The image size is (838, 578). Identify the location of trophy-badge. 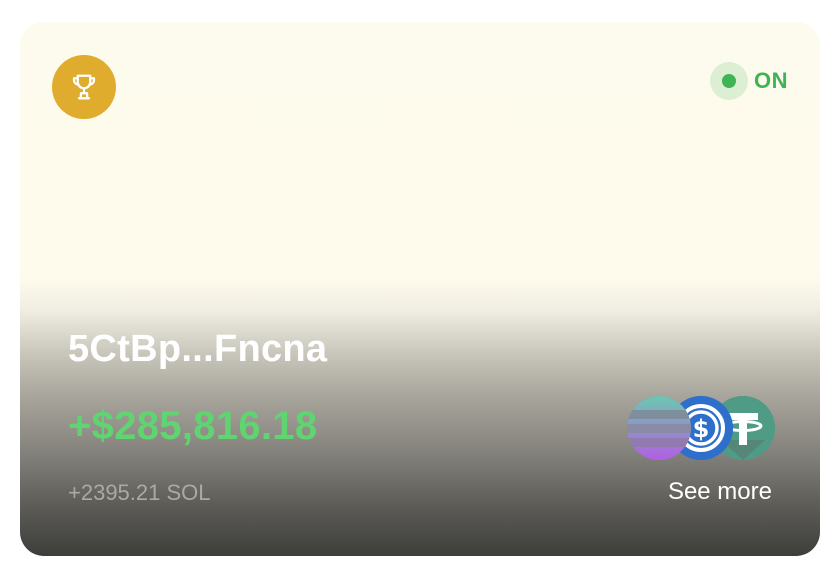
(84, 87).